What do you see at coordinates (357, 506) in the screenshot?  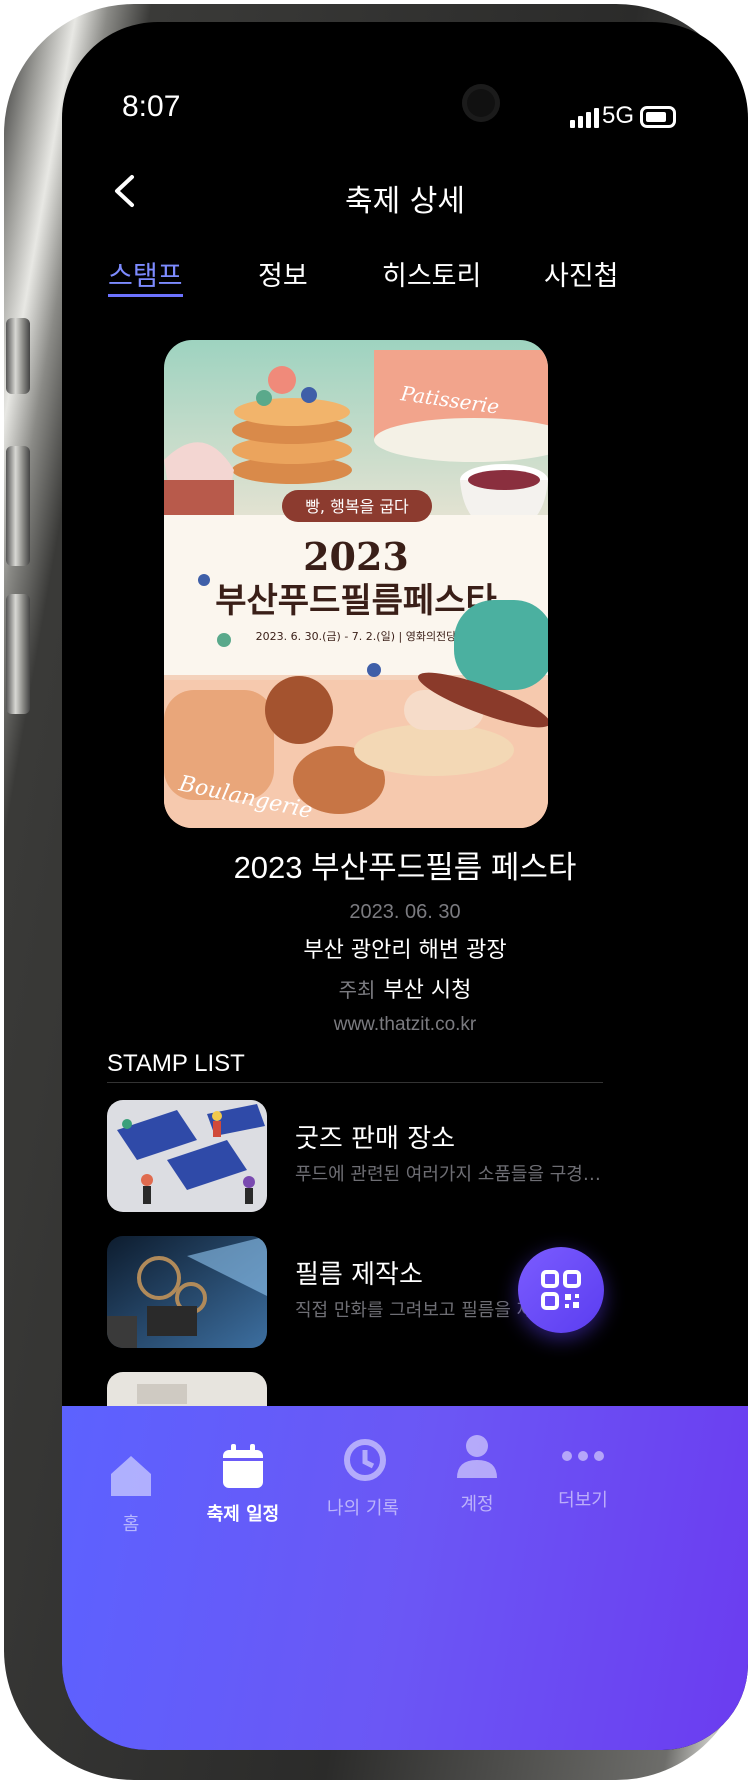 I see `poster-tagline: 빵, 행복을 굽다` at bounding box center [357, 506].